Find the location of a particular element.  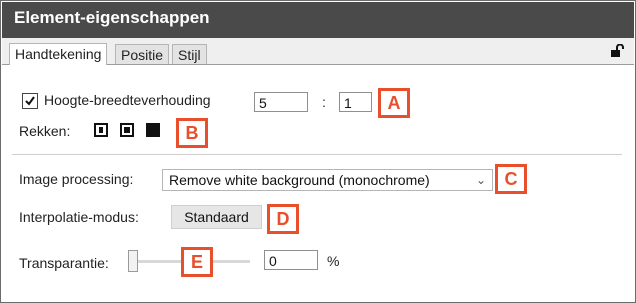

tab-positie: Positie is located at coordinates (142, 54).